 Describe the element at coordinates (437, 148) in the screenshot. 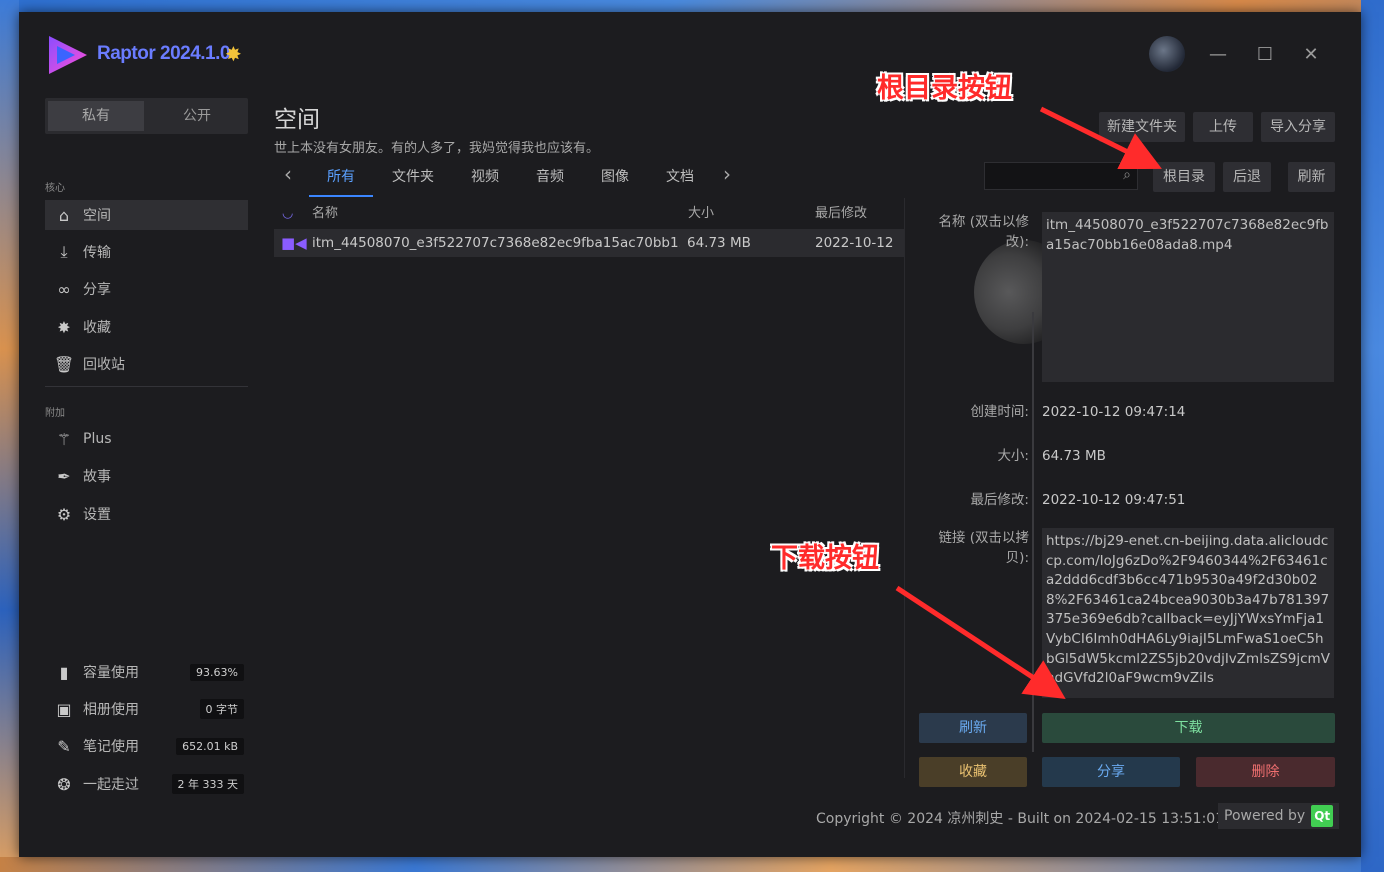

I see `page-subtitle: 世上本没有女朋友。有的人多了，我妈觉得我也应该有。` at that location.